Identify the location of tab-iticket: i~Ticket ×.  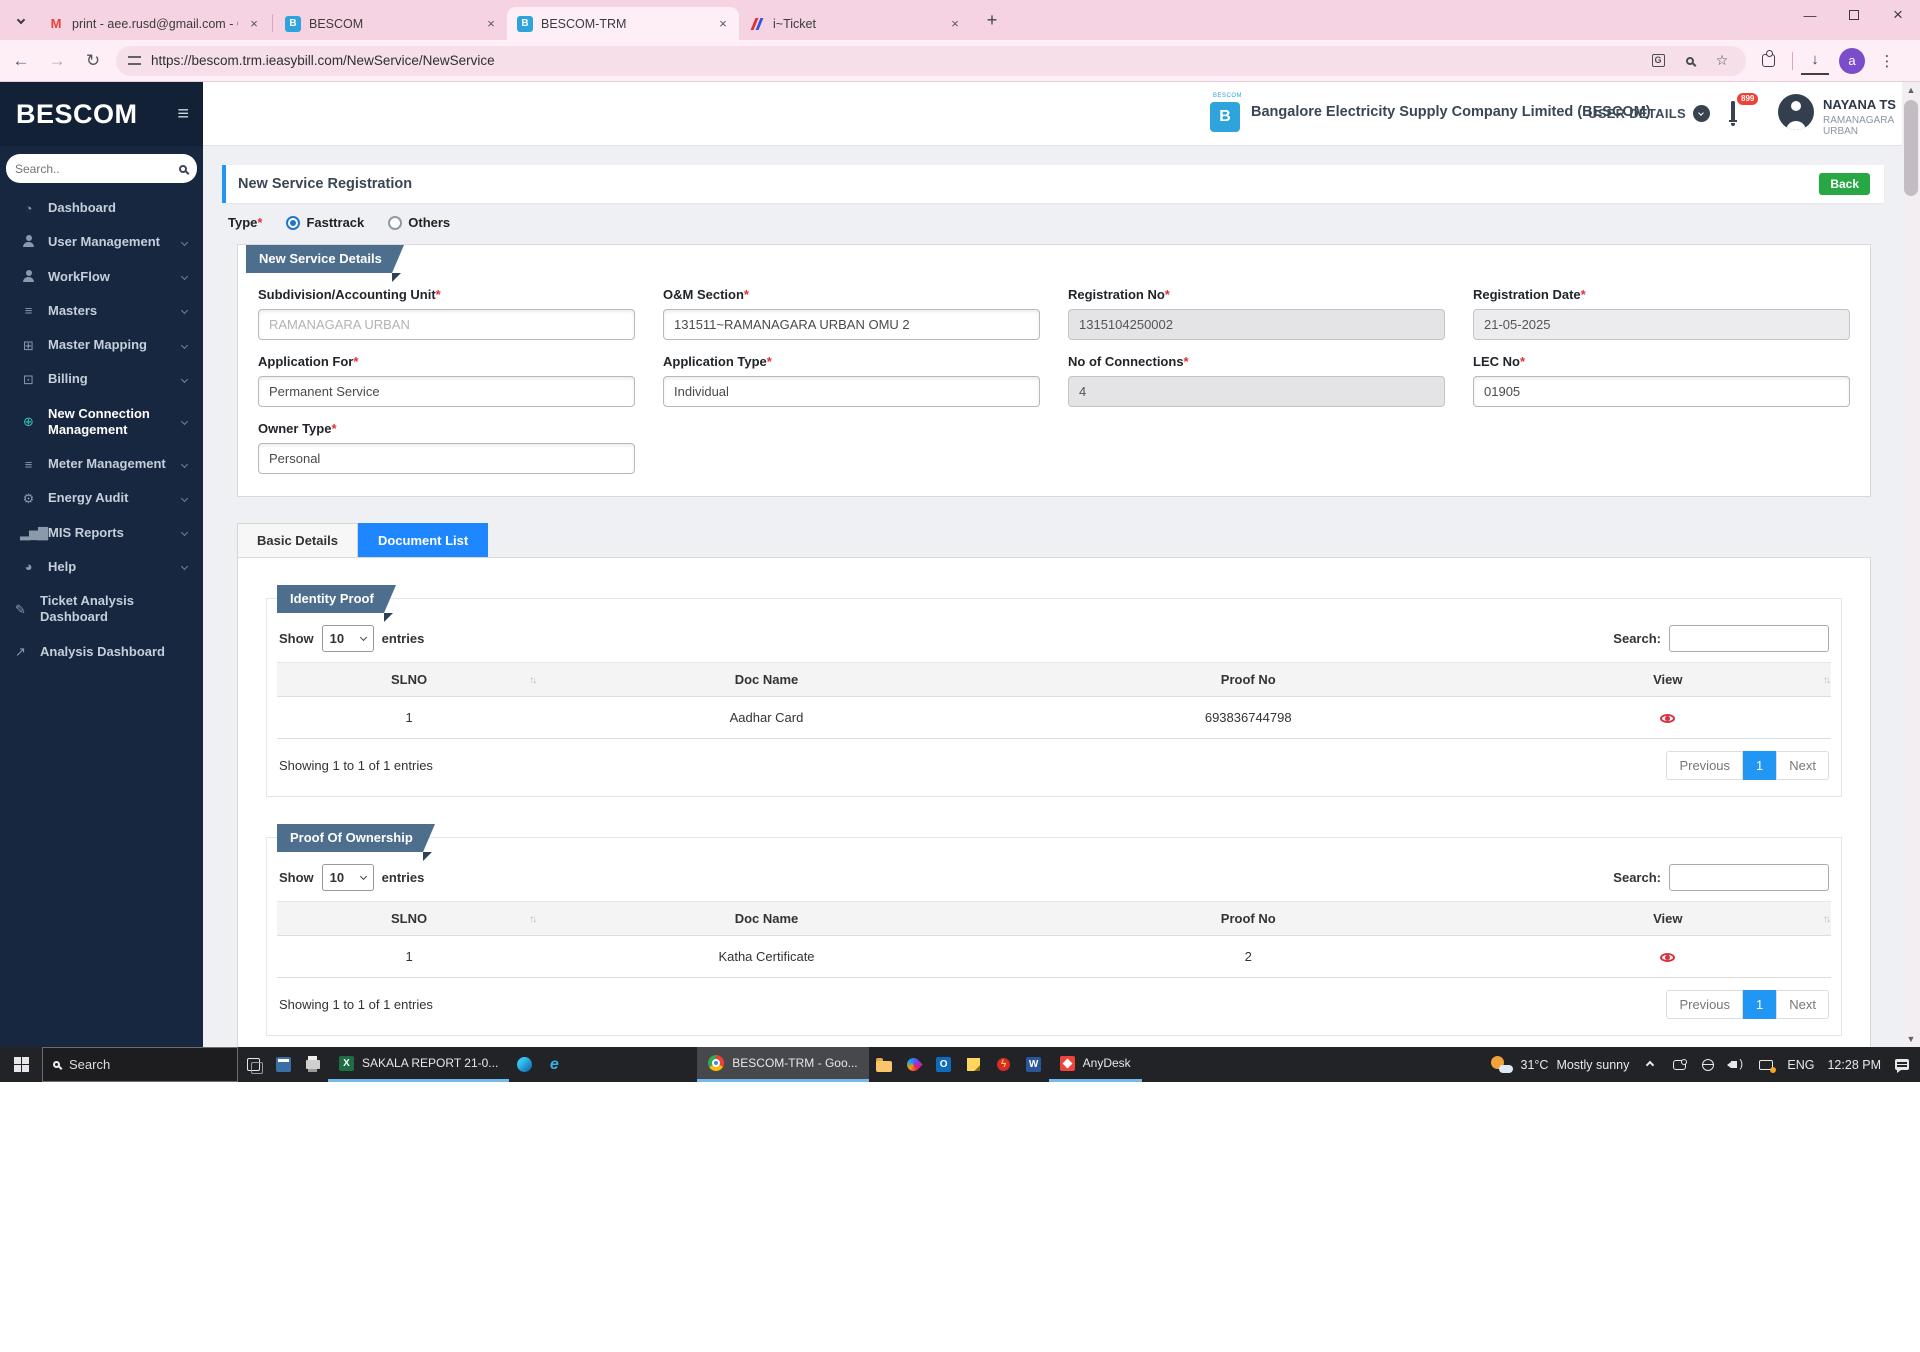
(855, 23).